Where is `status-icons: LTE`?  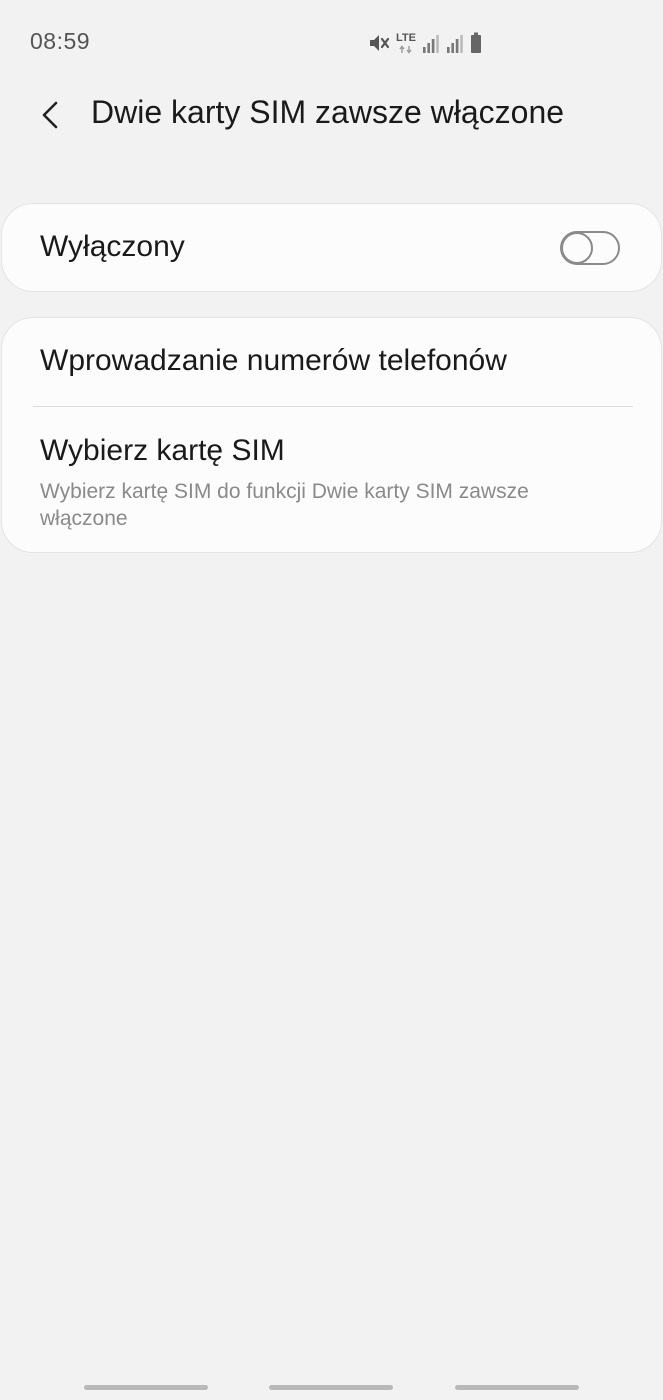
status-icons: LTE is located at coordinates (425, 41).